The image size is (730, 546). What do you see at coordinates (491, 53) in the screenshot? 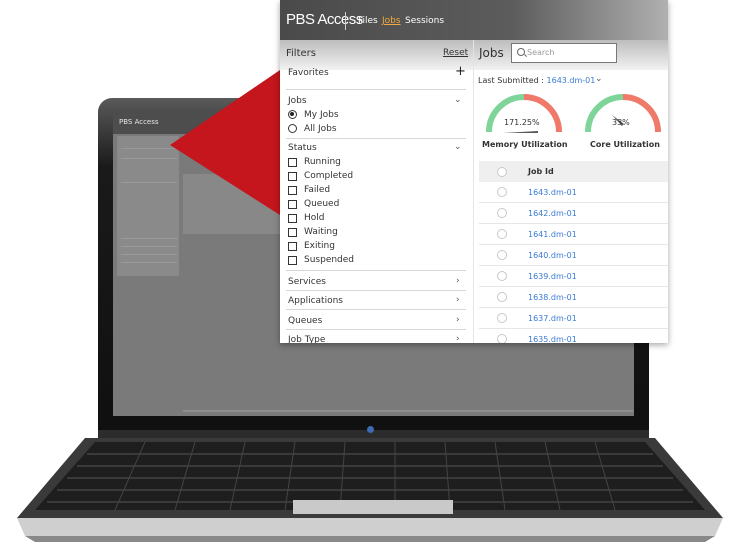
I see `jobs-title: Jobs` at bounding box center [491, 53].